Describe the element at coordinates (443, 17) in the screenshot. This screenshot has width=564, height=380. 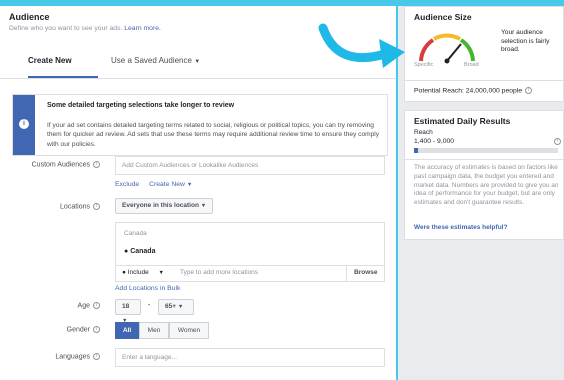
I see `audience-size-title: Audience Size` at that location.